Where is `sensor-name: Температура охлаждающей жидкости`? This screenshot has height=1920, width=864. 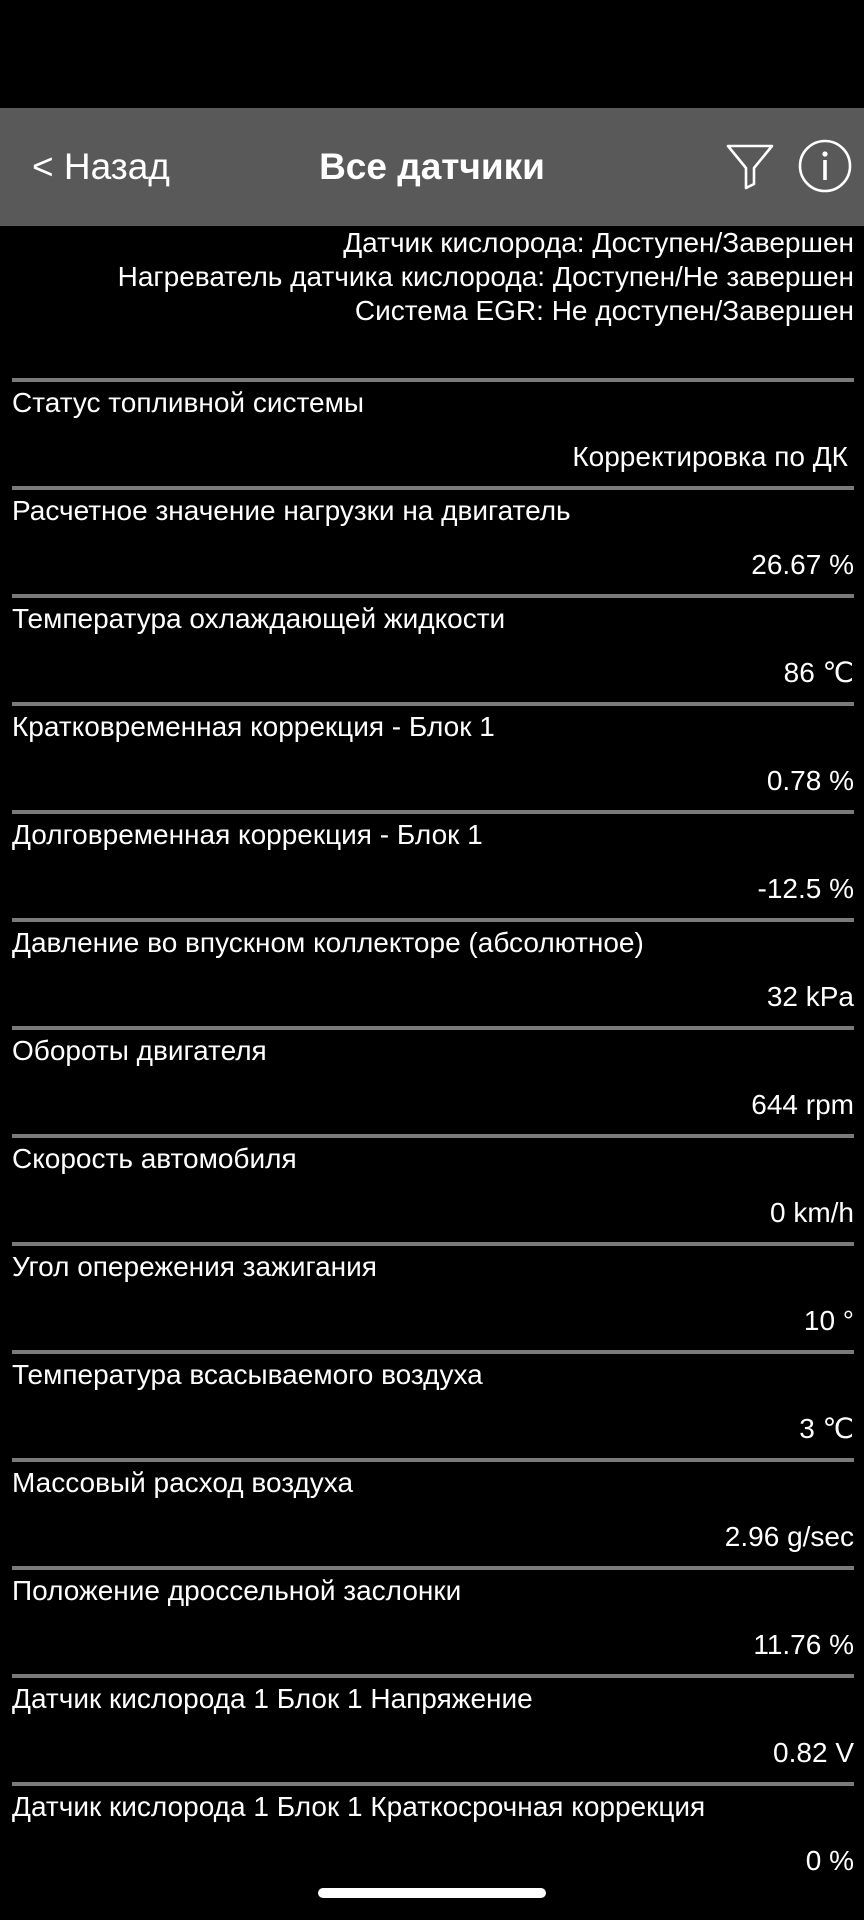
sensor-name: Температура охлаждающей жидкости is located at coordinates (259, 618).